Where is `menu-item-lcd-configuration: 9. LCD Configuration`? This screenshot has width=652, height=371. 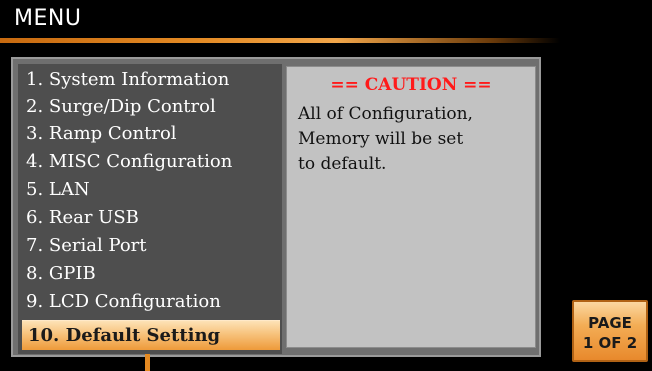 menu-item-lcd-configuration: 9. LCD Configuration is located at coordinates (152, 302).